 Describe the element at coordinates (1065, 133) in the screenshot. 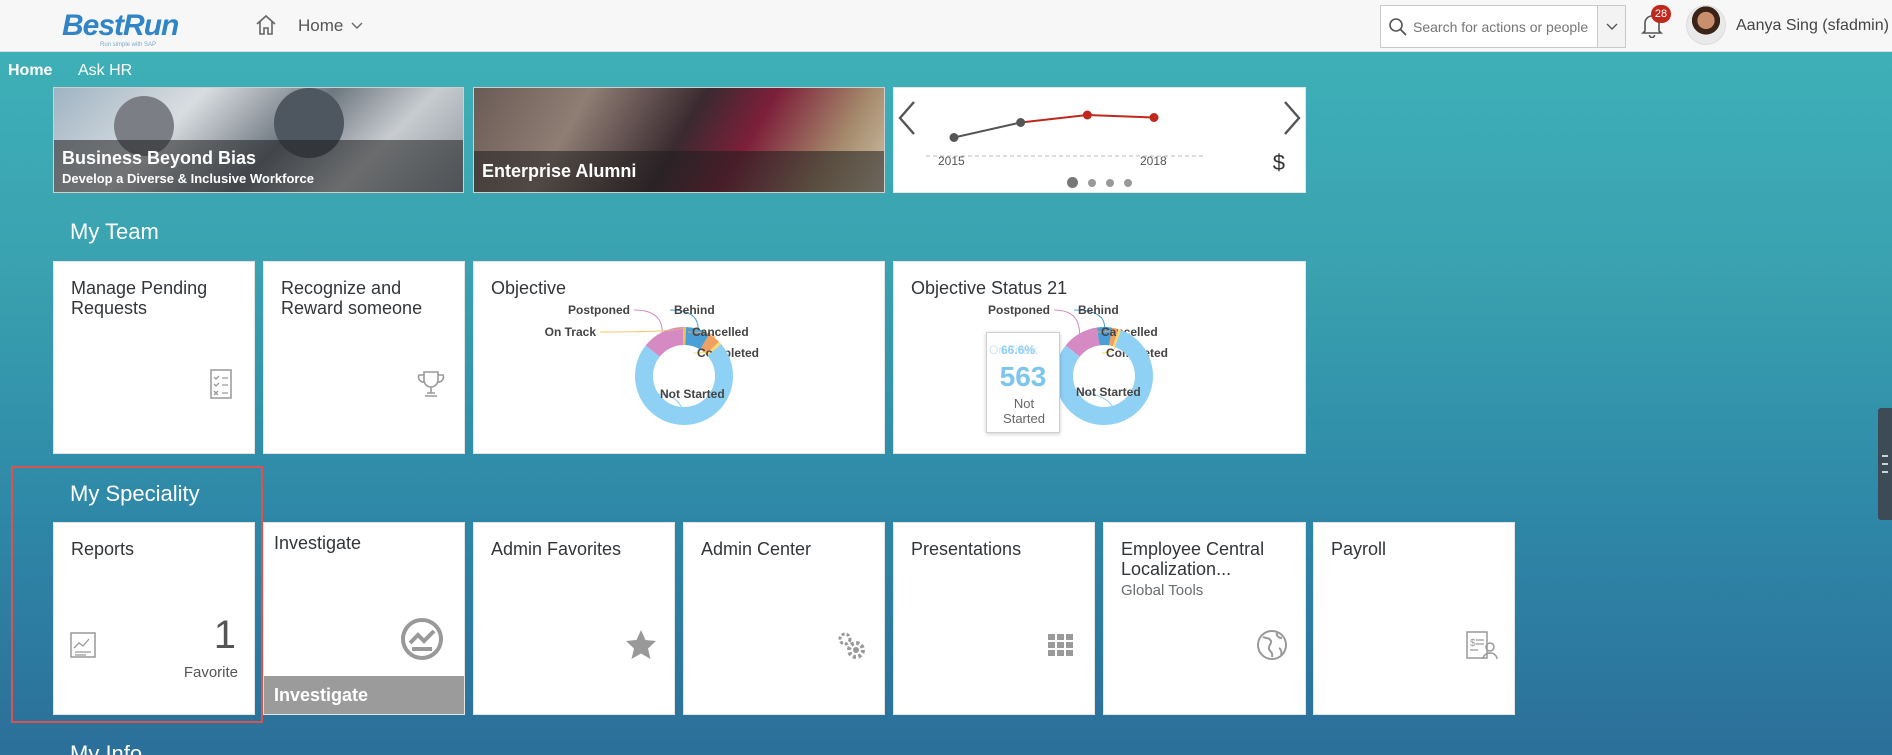

I see `trend-line-chart` at that location.